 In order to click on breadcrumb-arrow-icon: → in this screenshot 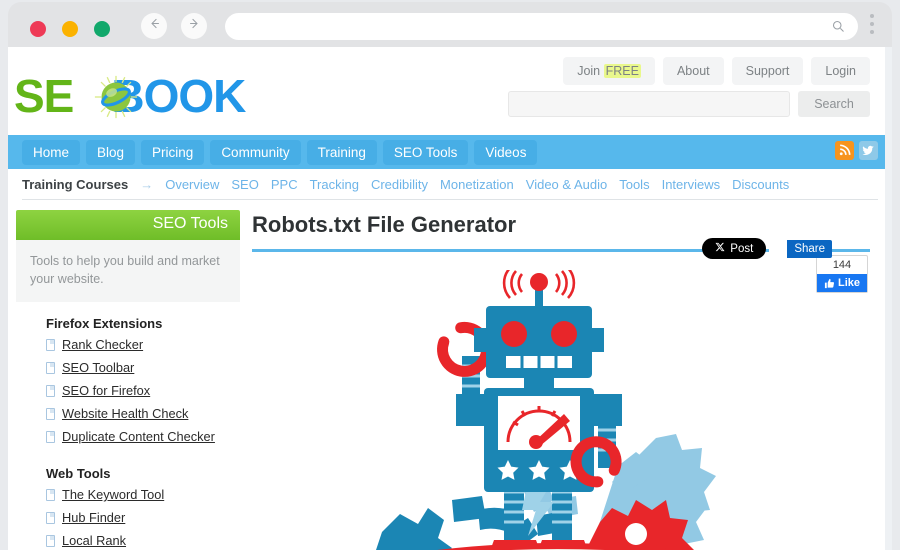, I will do `click(147, 184)`.